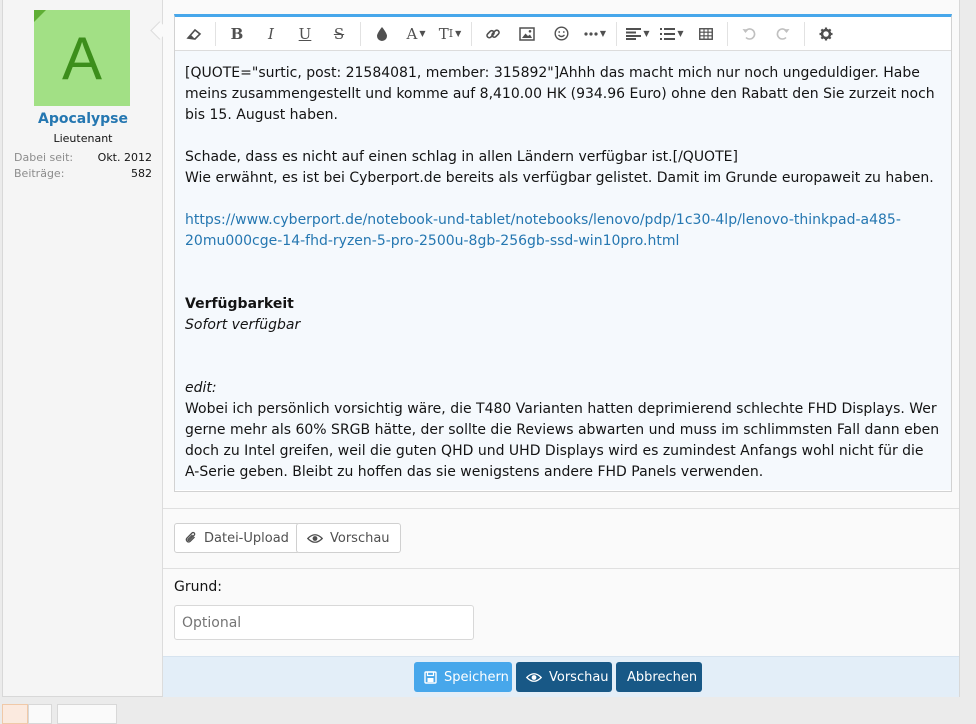 The height and width of the screenshot is (724, 976). I want to click on preview-label: Vorschau, so click(579, 677).